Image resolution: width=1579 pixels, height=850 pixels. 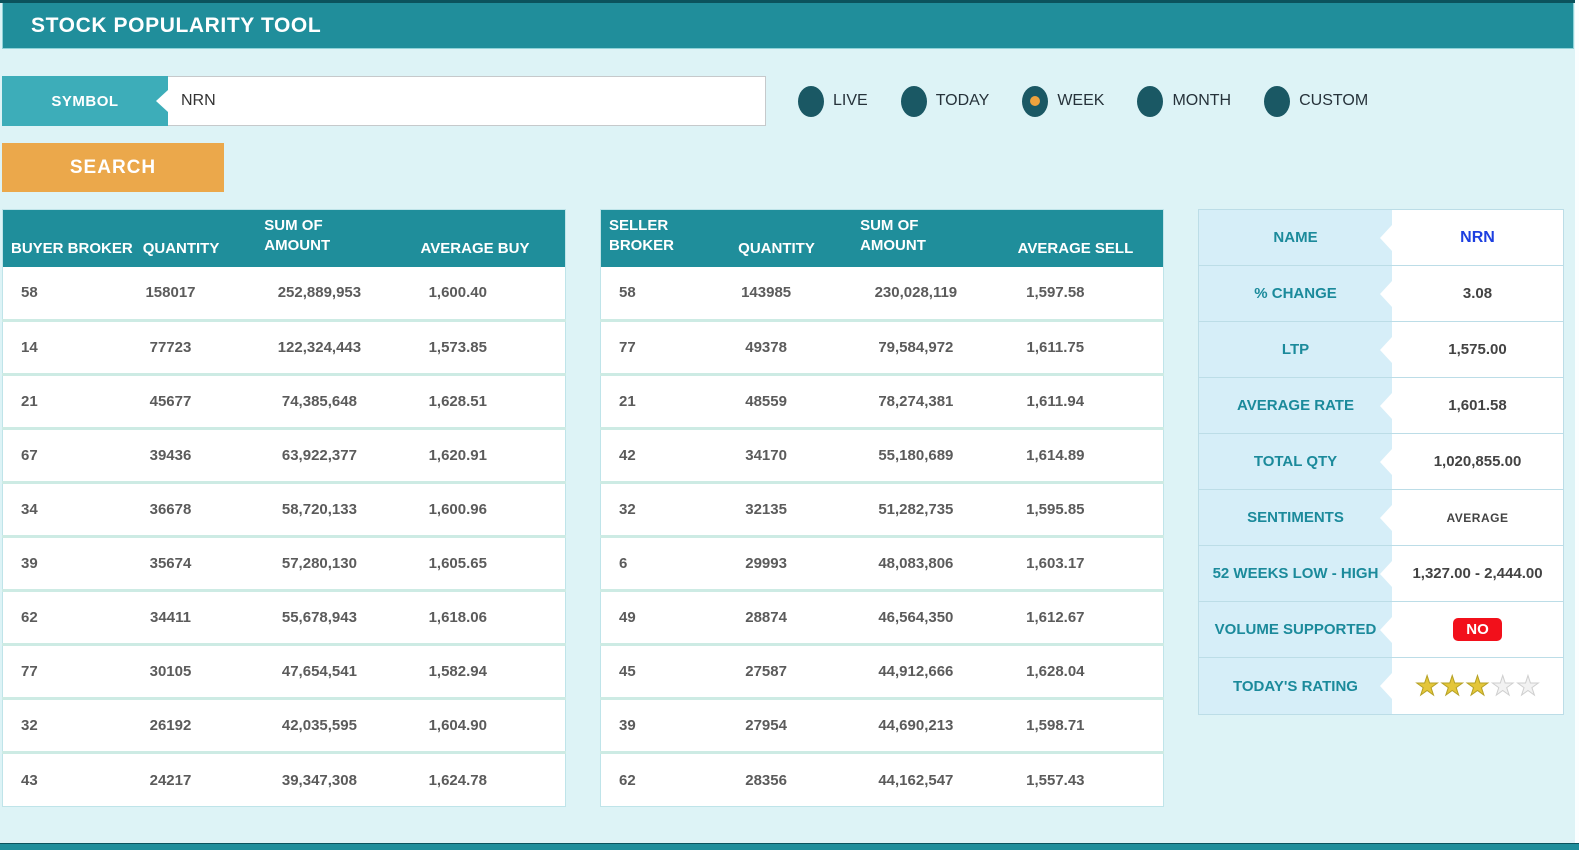 I want to click on period-radio-label: MONTH, so click(x=1202, y=100).